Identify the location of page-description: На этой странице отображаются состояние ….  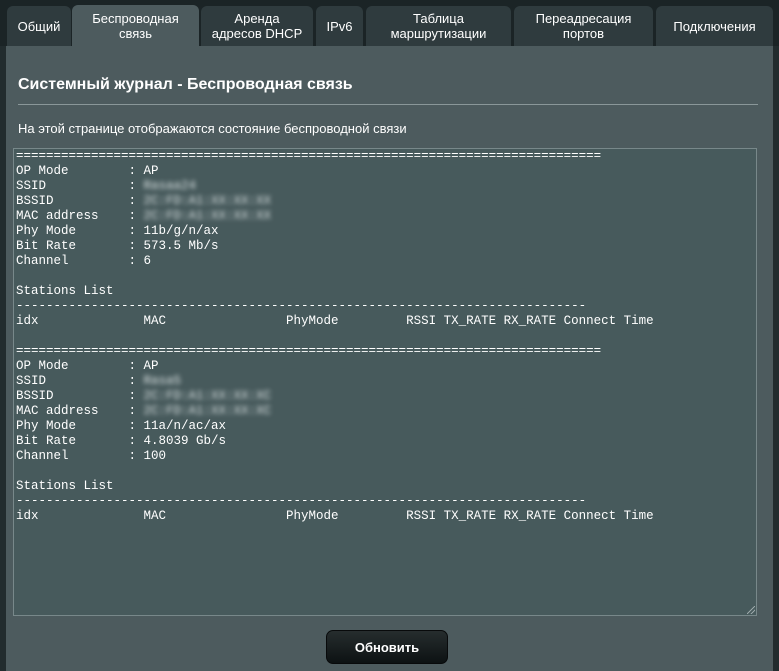
(212, 128).